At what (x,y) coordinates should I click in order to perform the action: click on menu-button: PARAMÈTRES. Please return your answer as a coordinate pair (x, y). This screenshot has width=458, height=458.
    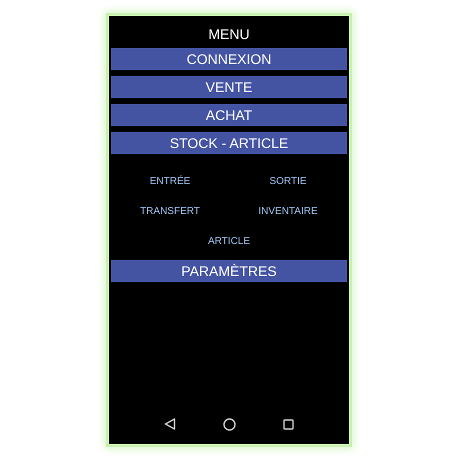
    Looking at the image, I should click on (229, 271).